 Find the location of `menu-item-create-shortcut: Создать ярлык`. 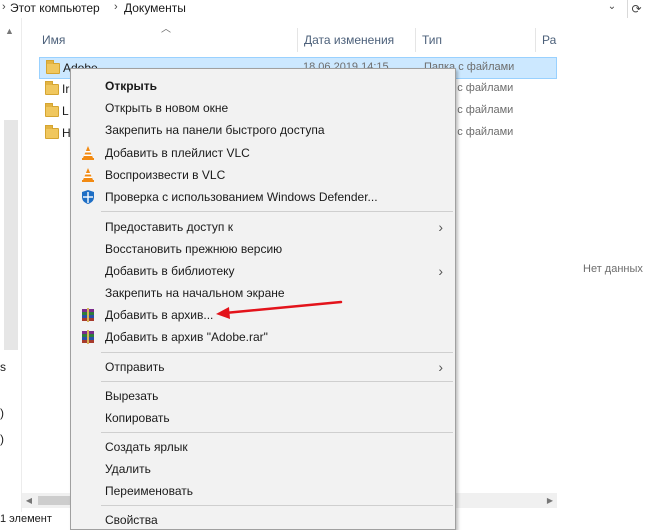

menu-item-create-shortcut: Создать ярлык is located at coordinates (263, 447).